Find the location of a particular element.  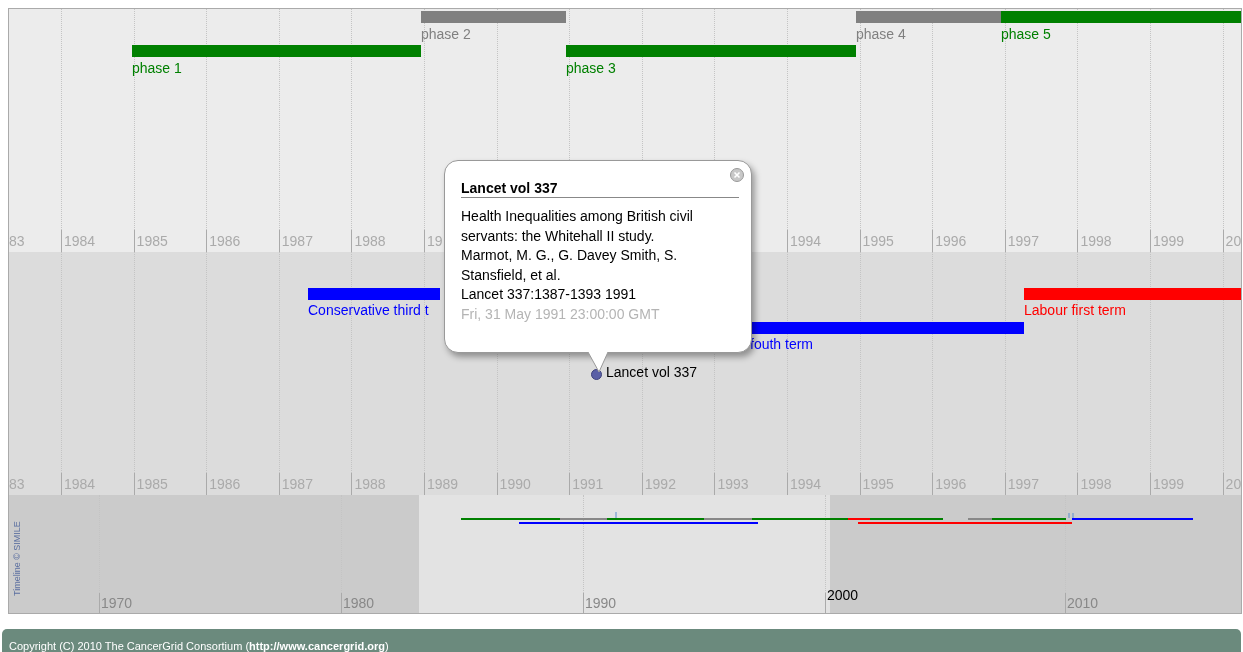

year-label: 1988 is located at coordinates (370, 241).